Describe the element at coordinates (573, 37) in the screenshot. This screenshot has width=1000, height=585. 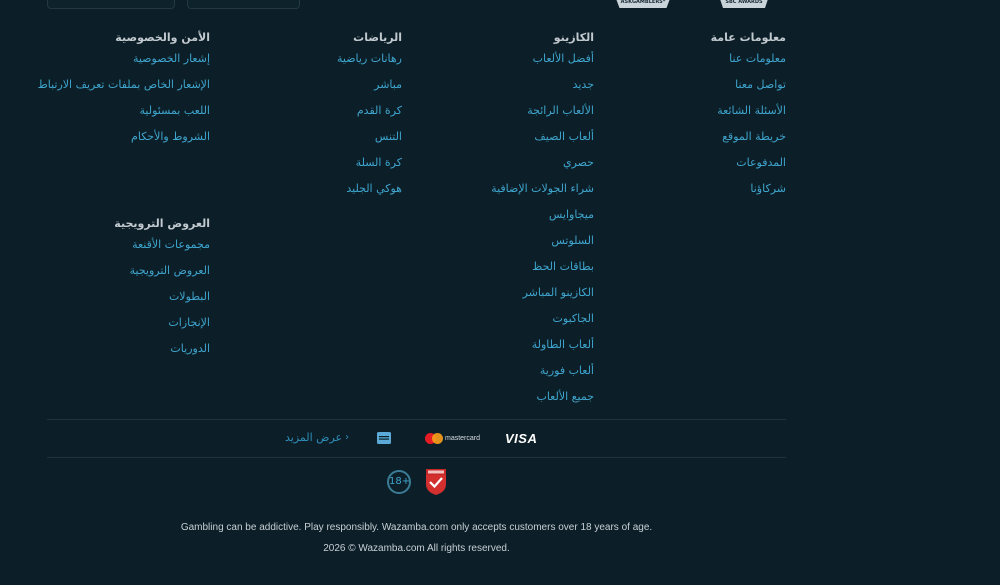
I see `column-heading: الكازينو` at that location.